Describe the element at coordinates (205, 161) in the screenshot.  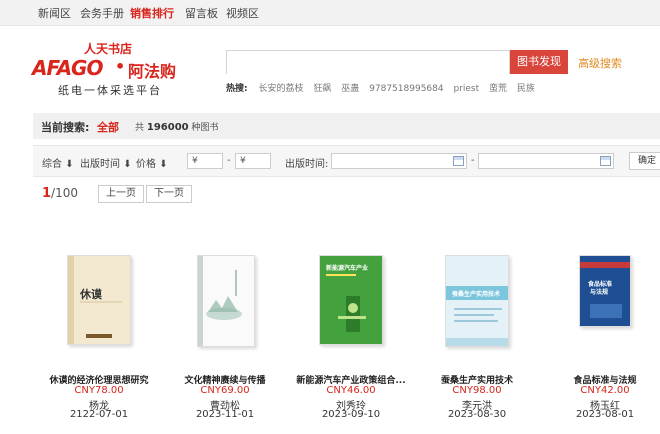
I see `price-from-input: ¥` at that location.